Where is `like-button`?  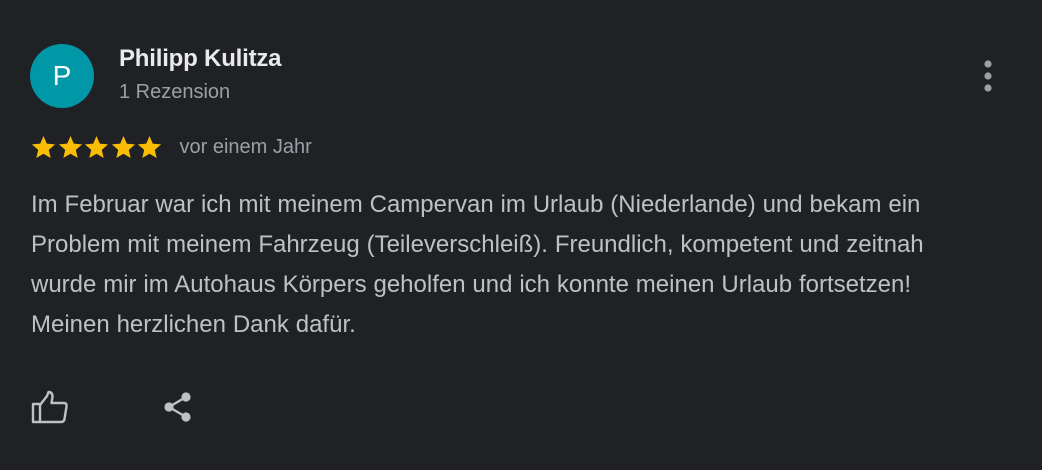 like-button is located at coordinates (50, 407).